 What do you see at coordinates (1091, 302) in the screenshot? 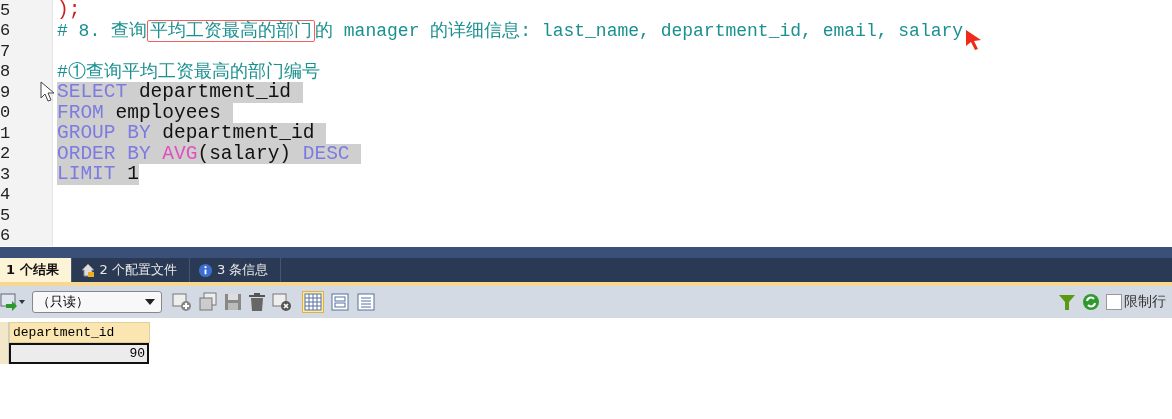
I see `refresh-icon` at bounding box center [1091, 302].